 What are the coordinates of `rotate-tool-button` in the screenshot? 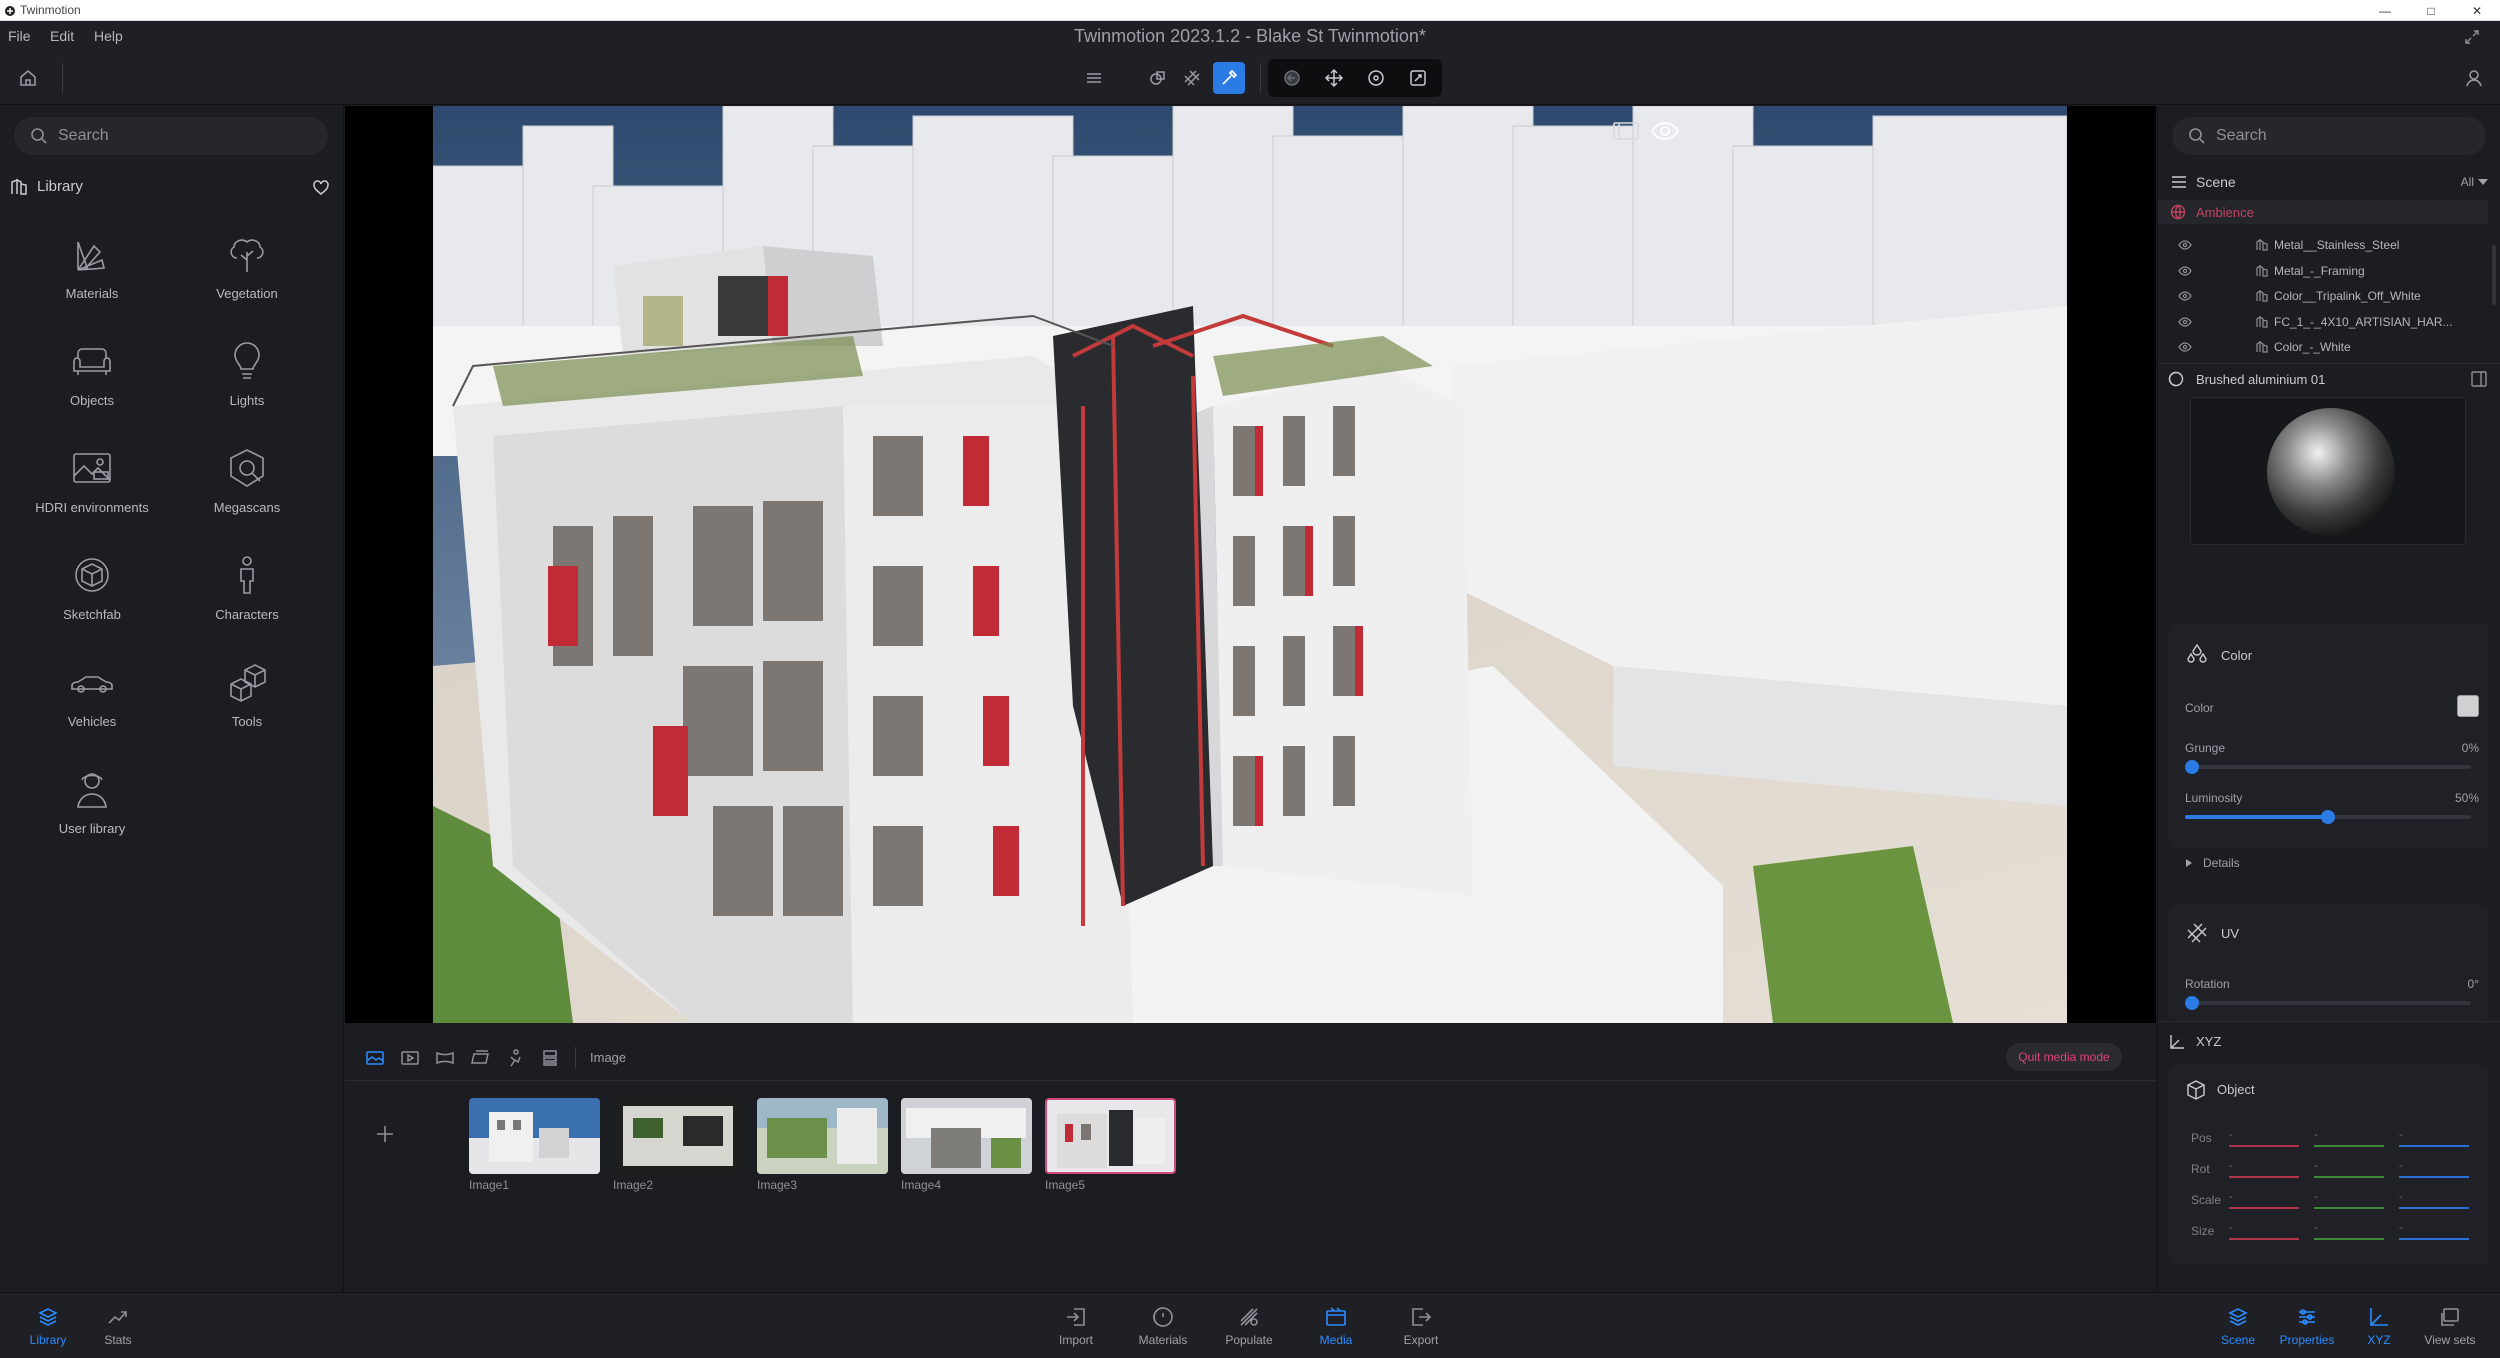 It's located at (1376, 78).